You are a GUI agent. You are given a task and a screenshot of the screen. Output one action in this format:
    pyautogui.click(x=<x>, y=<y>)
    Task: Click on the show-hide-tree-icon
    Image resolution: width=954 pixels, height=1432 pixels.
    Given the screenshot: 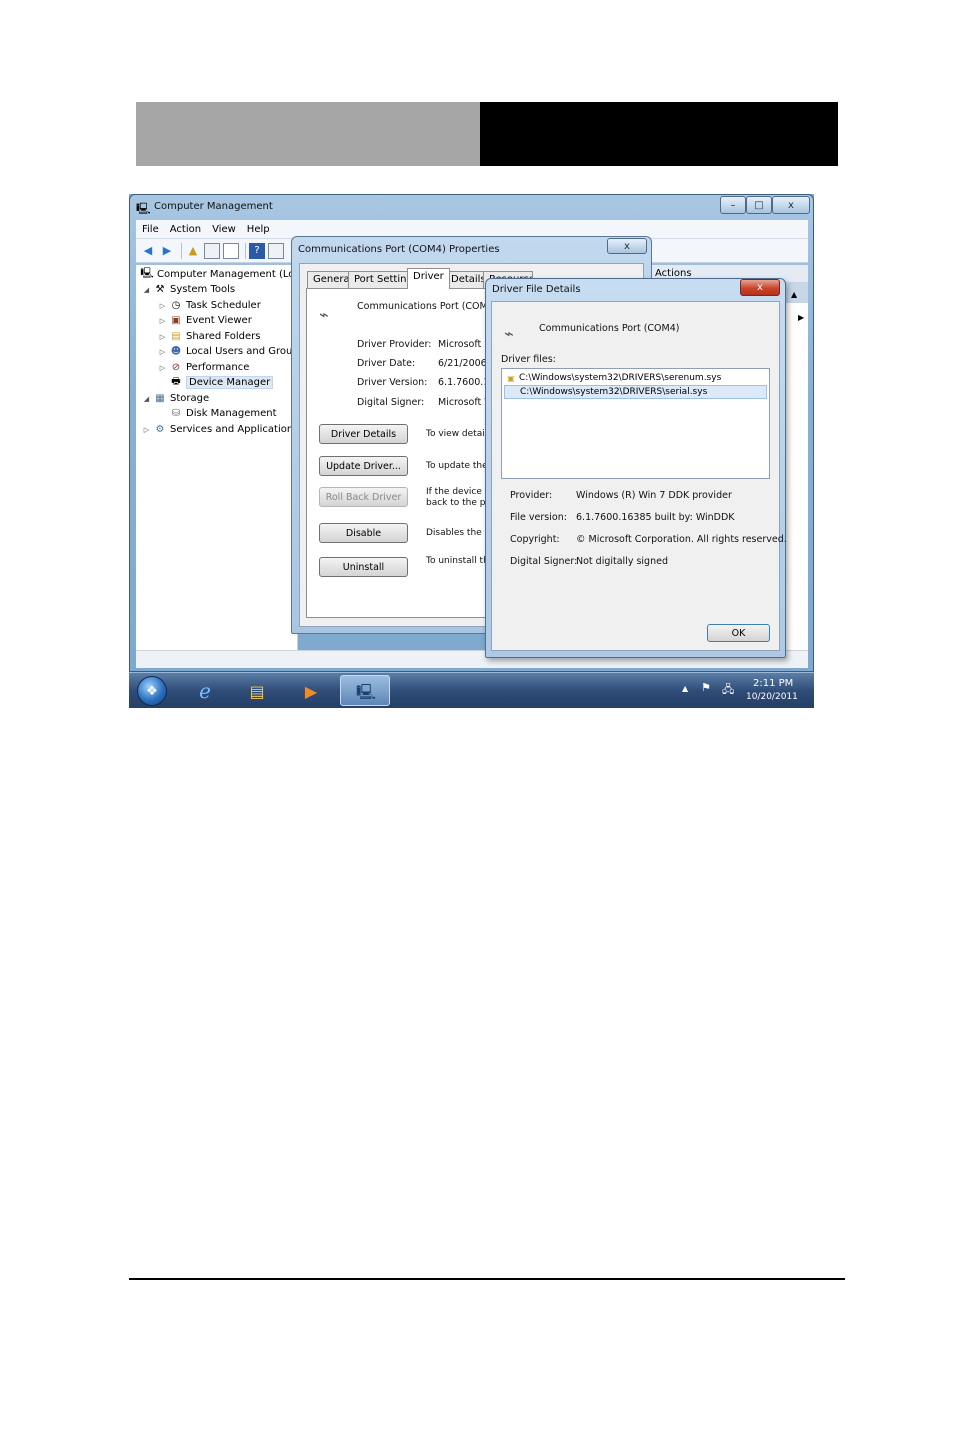 What is the action you would take?
    pyautogui.click(x=212, y=250)
    